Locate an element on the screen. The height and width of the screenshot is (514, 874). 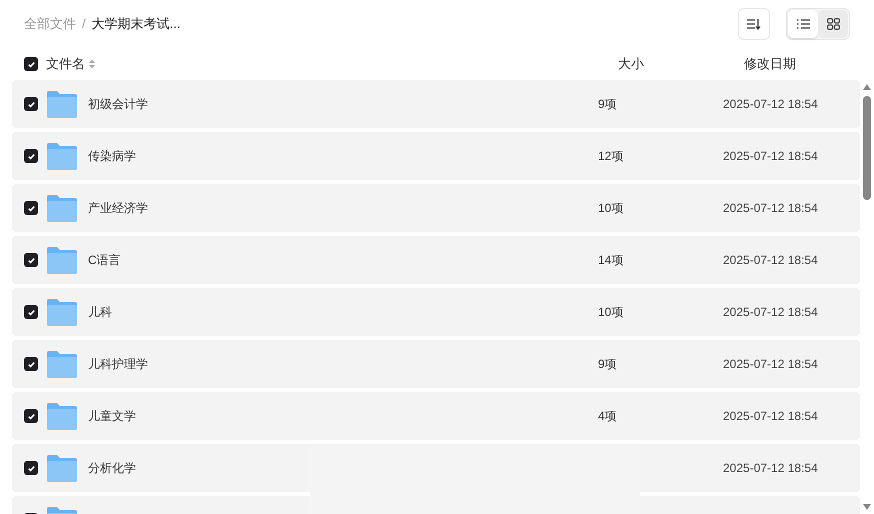
scrollbar-thumb is located at coordinates (867, 148).